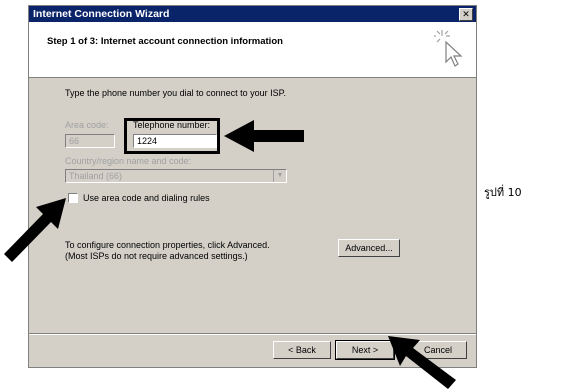 This screenshot has height=390, width=574. I want to click on country-label: Country/region name and code:, so click(128, 161).